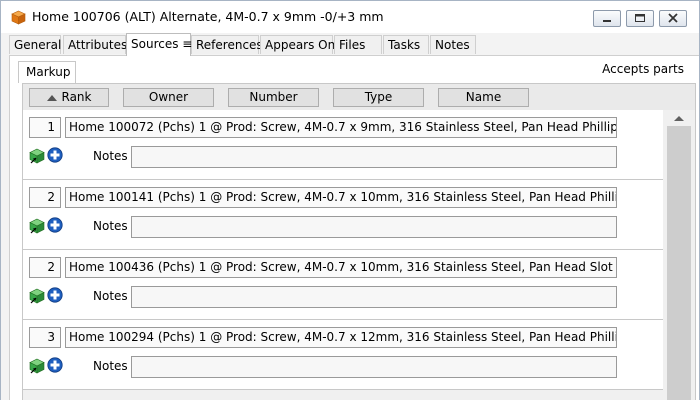 The image size is (700, 400). What do you see at coordinates (343, 395) in the screenshot?
I see `list-empty-area` at bounding box center [343, 395].